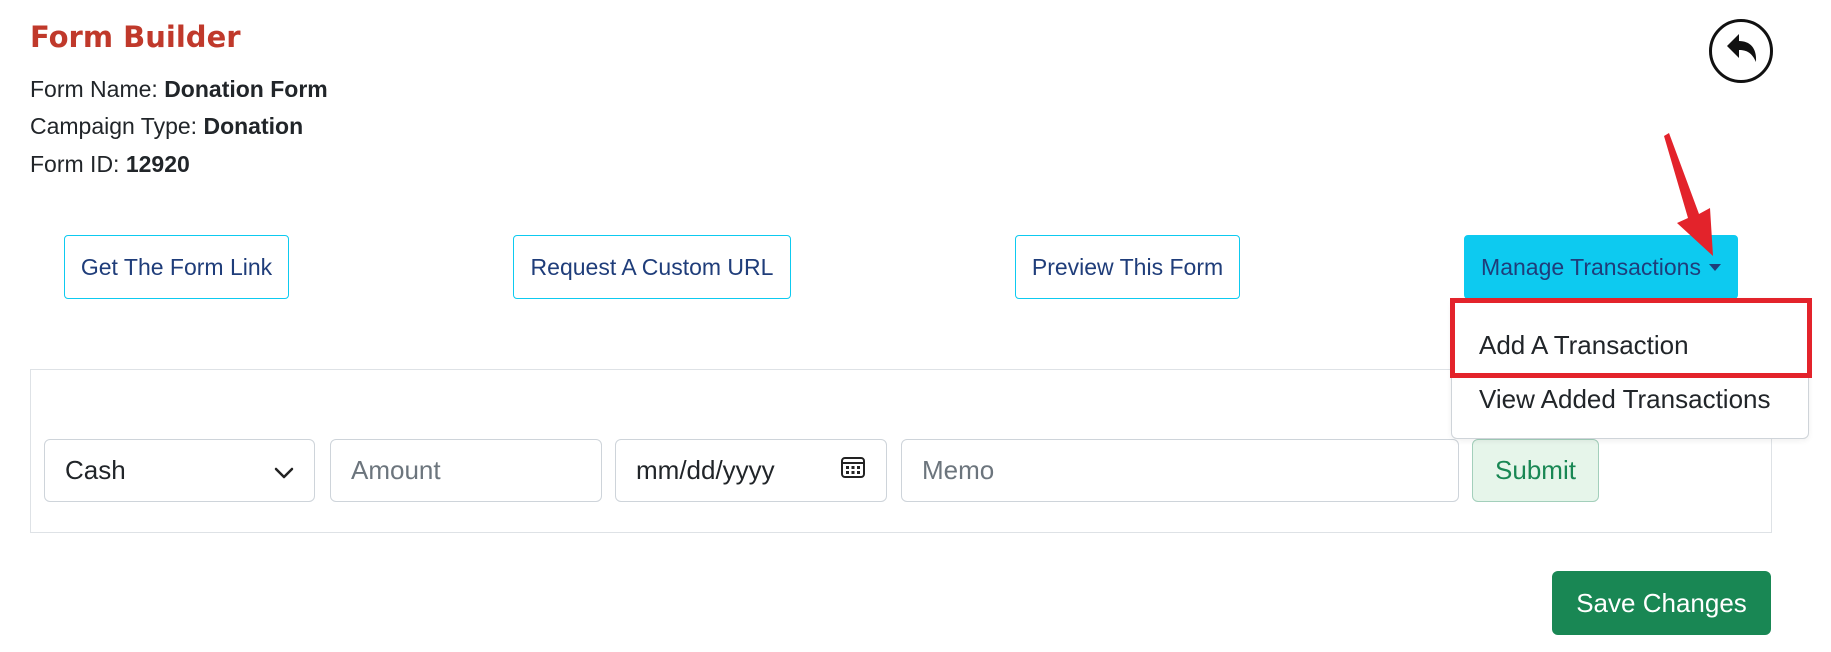 The width and height of the screenshot is (1831, 652). I want to click on form-id-value: 12920, so click(157, 164).